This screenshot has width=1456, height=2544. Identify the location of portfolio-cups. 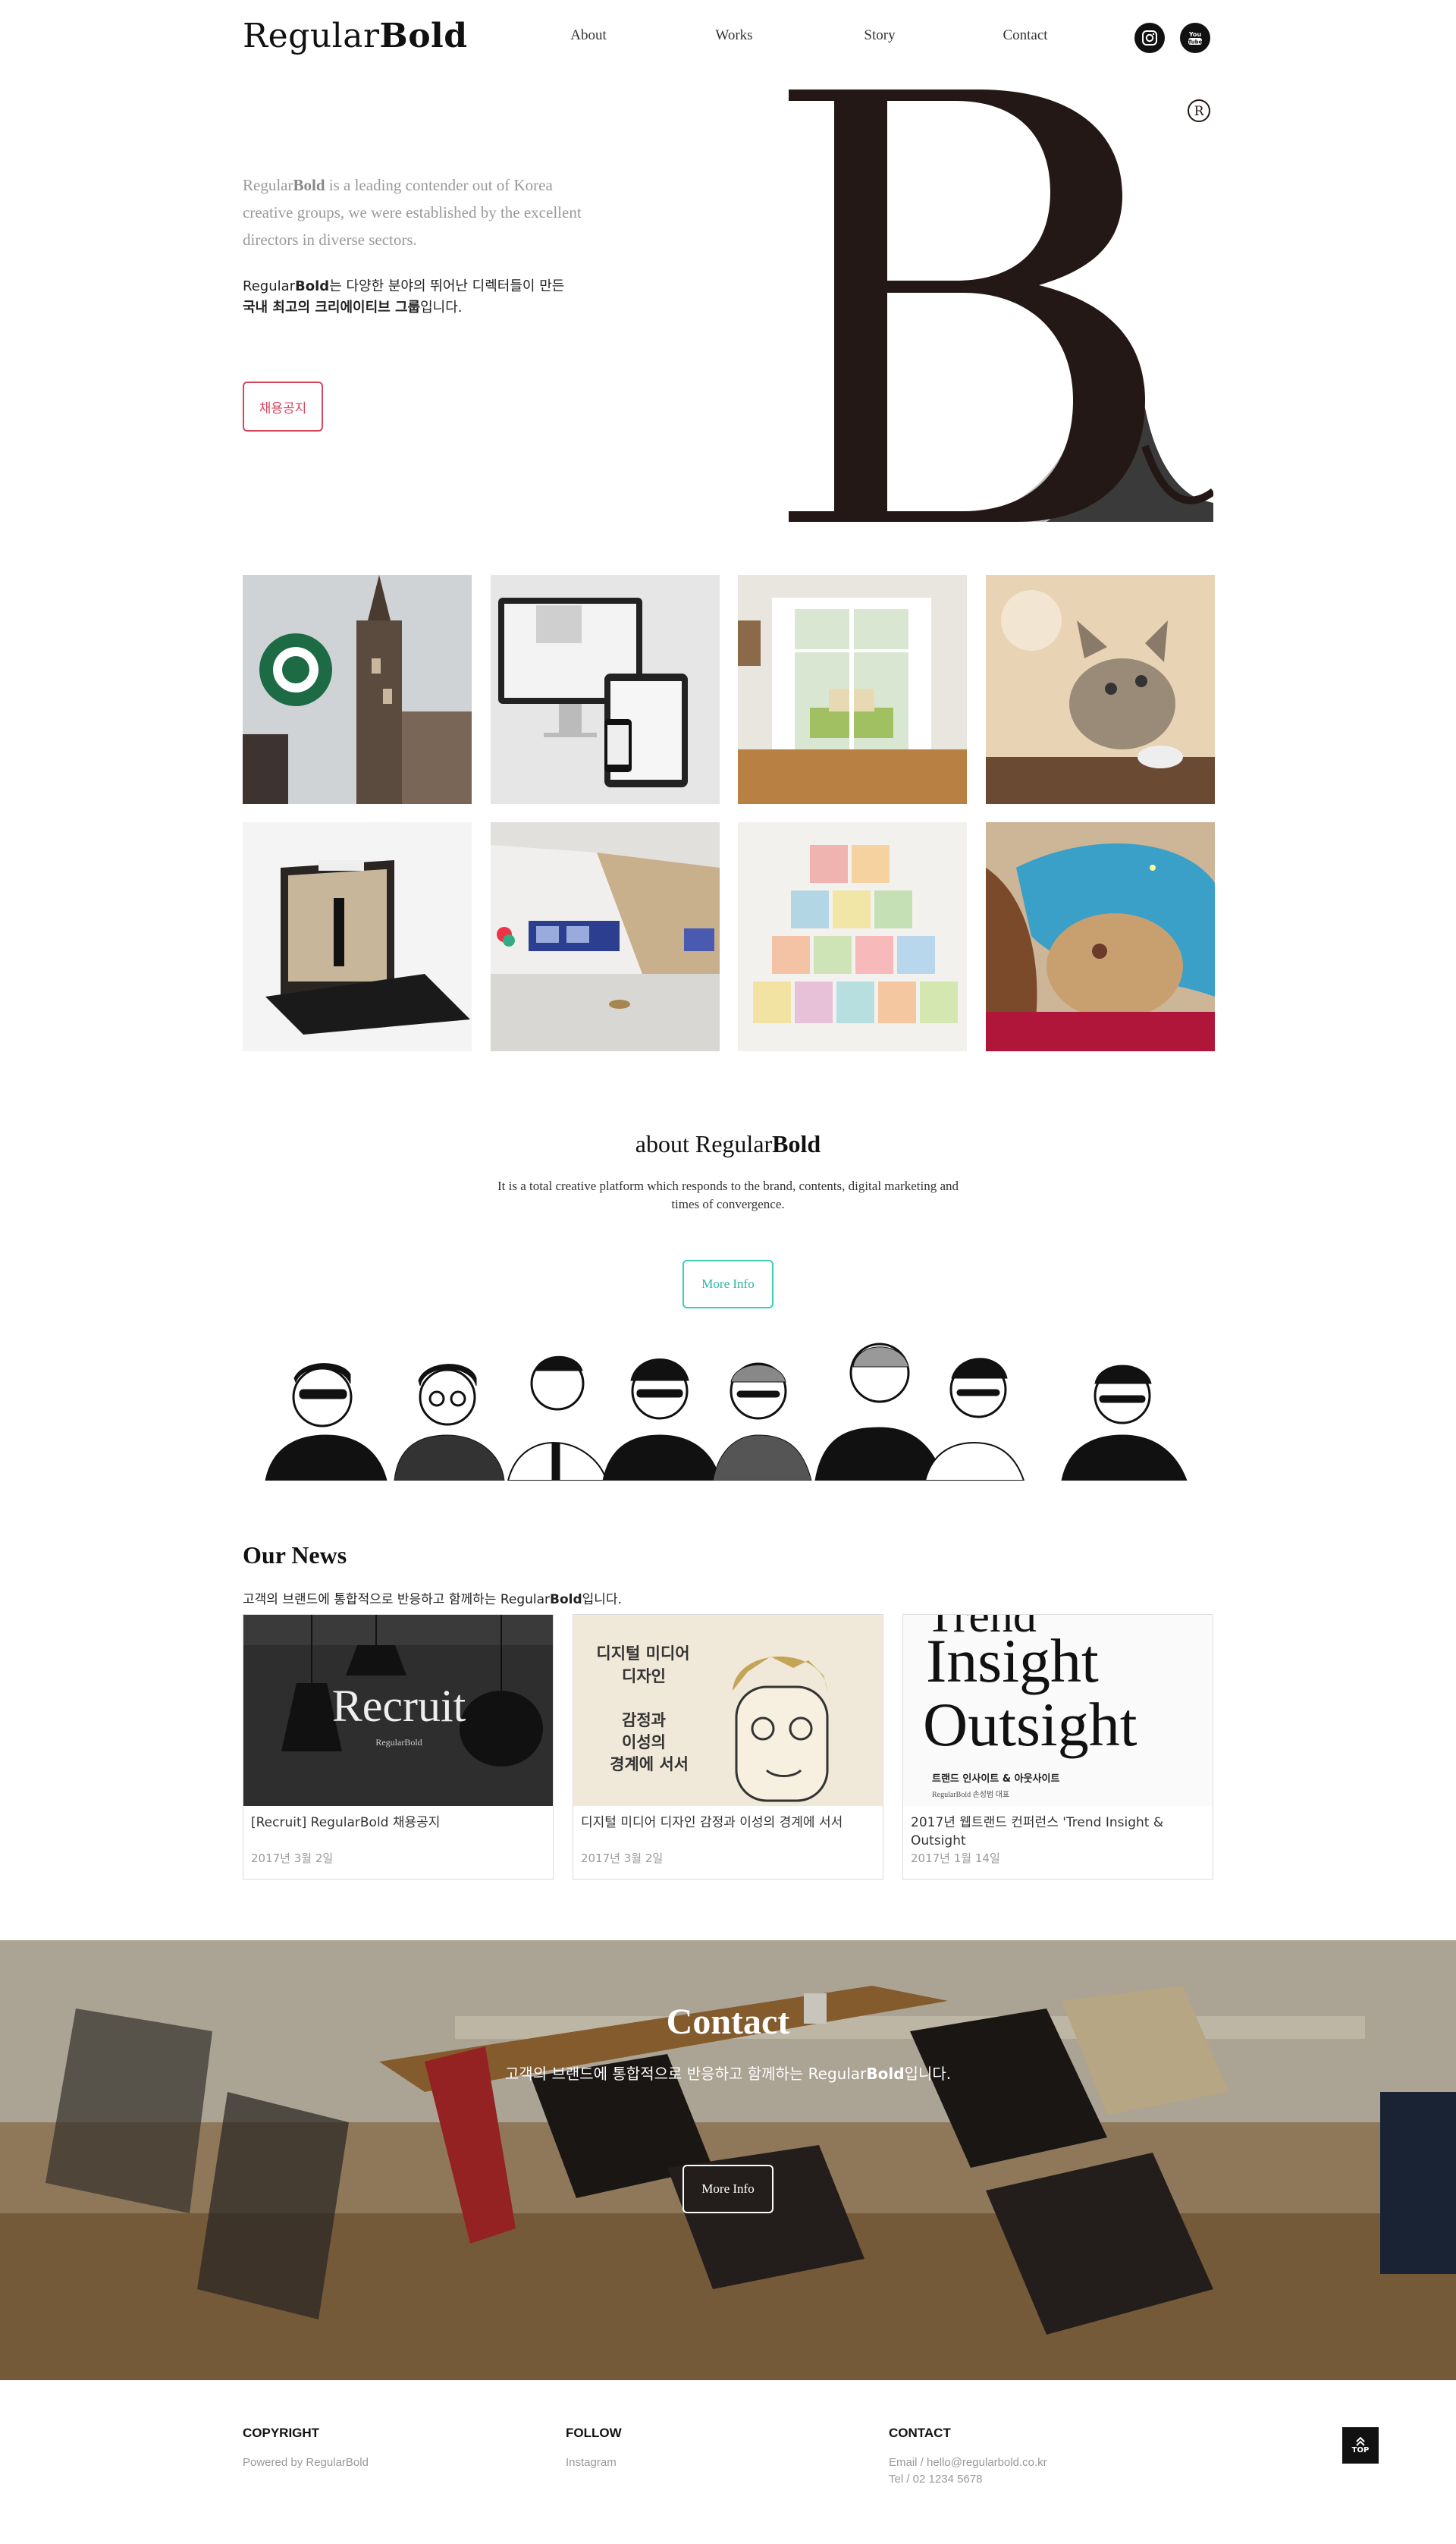
(853, 936).